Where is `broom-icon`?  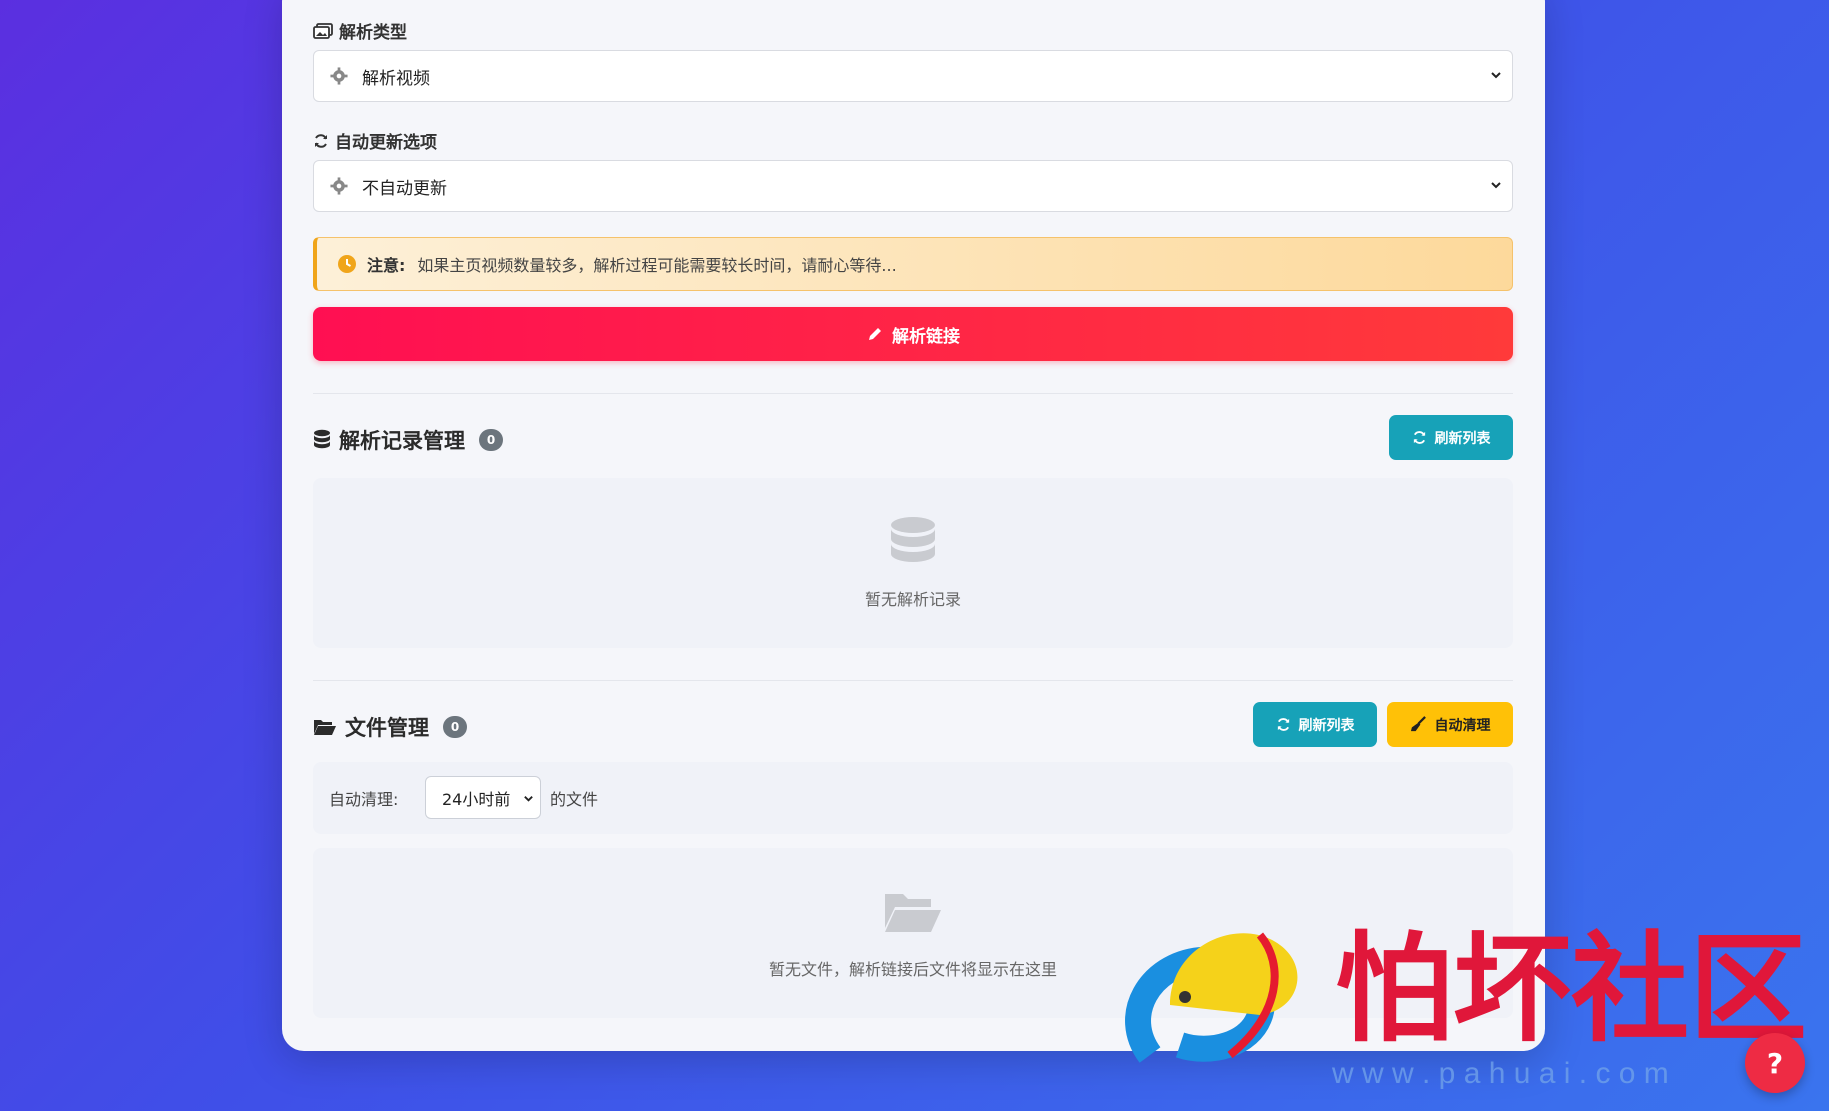 broom-icon is located at coordinates (1418, 724).